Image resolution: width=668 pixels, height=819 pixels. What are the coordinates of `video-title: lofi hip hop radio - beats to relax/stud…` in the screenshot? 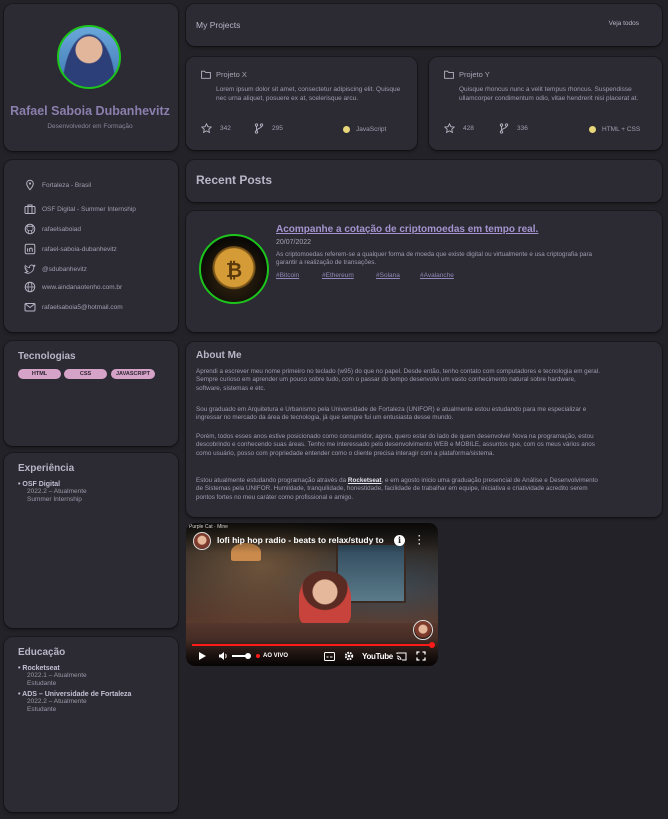 It's located at (300, 540).